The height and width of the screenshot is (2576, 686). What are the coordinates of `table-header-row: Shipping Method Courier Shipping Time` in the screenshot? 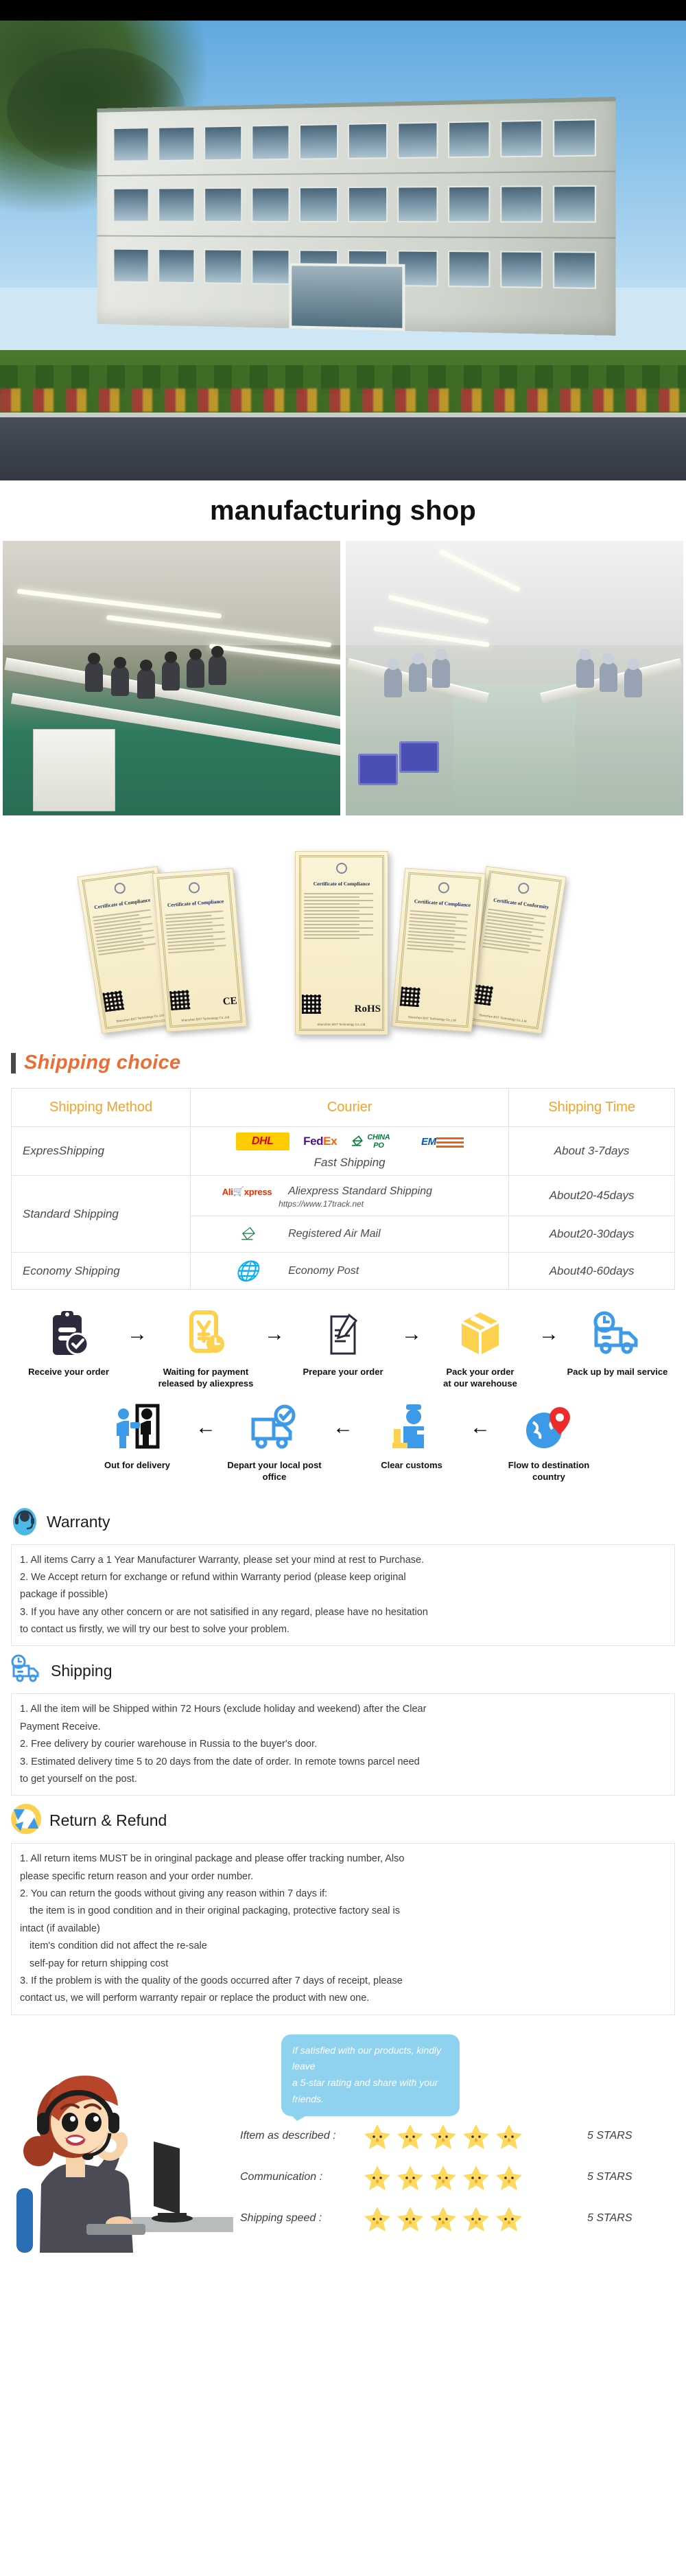 It's located at (342, 1107).